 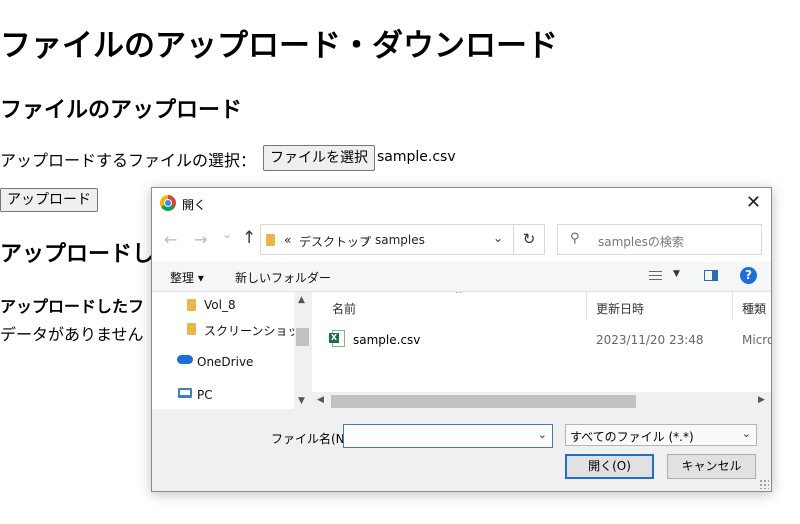 I want to click on search-placeholder: samplesの検索, so click(x=641, y=242).